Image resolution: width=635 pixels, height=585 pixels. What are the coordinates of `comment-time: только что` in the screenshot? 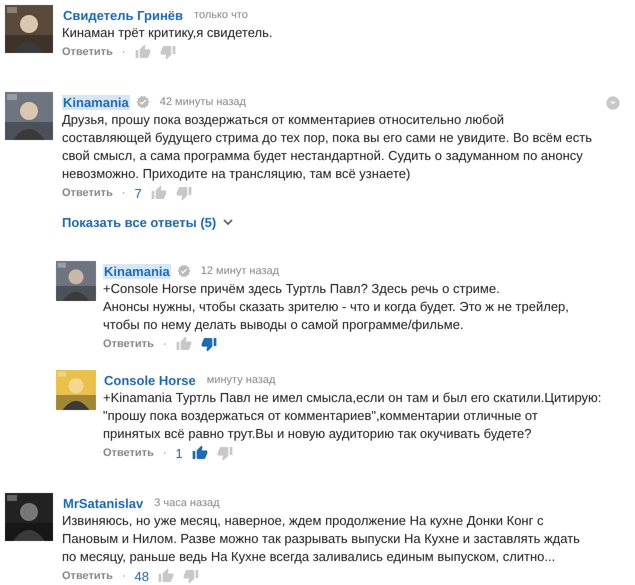 It's located at (221, 15).